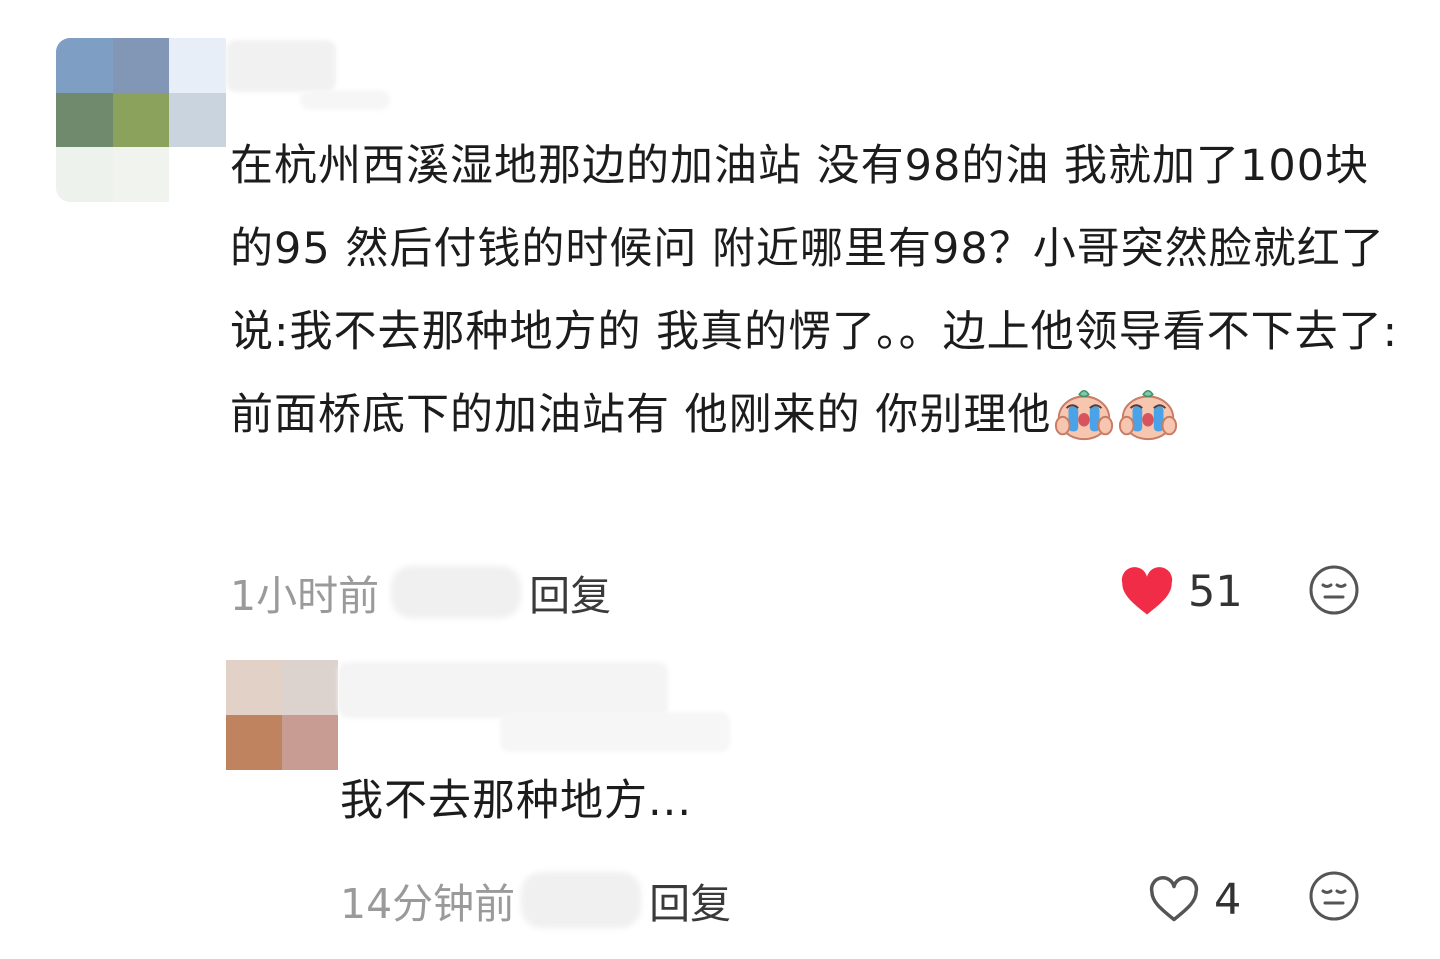 The image size is (1440, 959). What do you see at coordinates (1147, 591) in the screenshot?
I see `heart-filled-icon` at bounding box center [1147, 591].